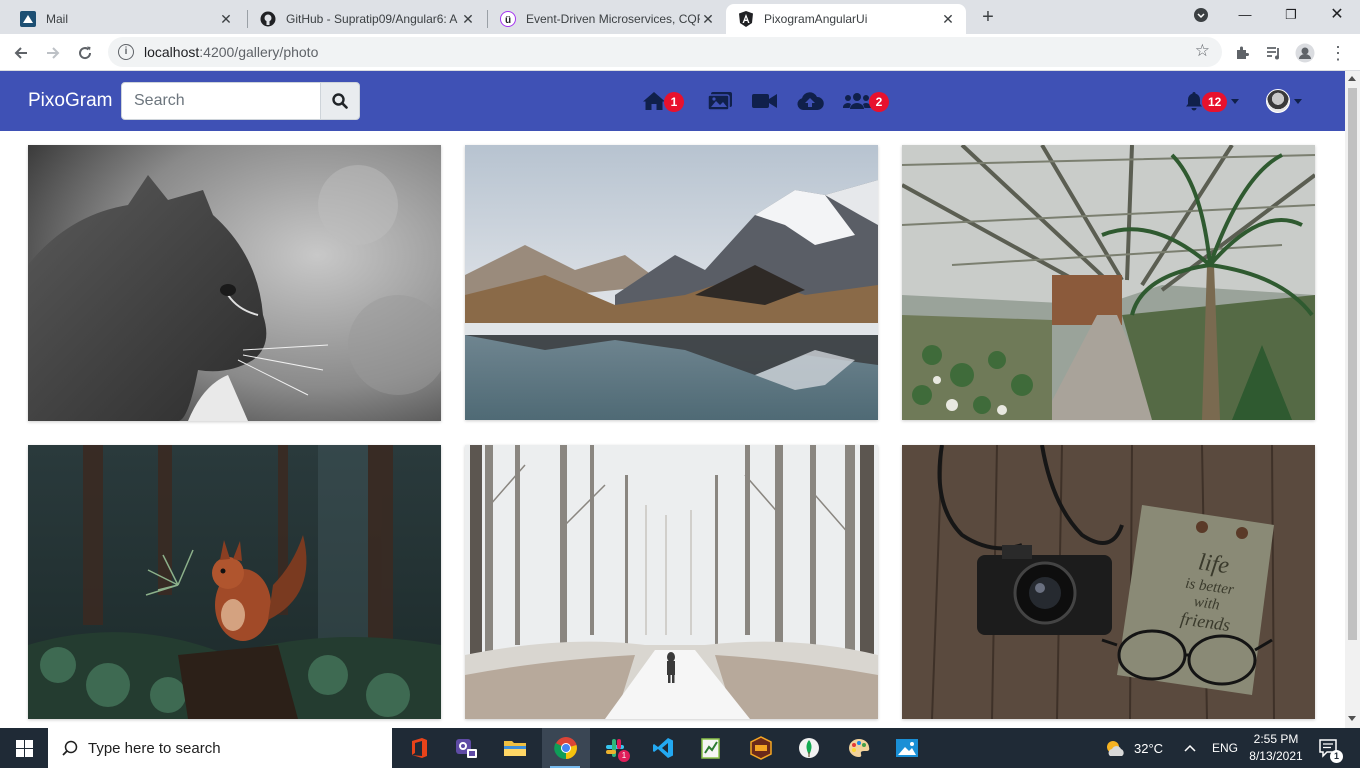 Image resolution: width=1360 pixels, height=768 pixels. I want to click on gallery-photo-snowy-forest, so click(671, 582).